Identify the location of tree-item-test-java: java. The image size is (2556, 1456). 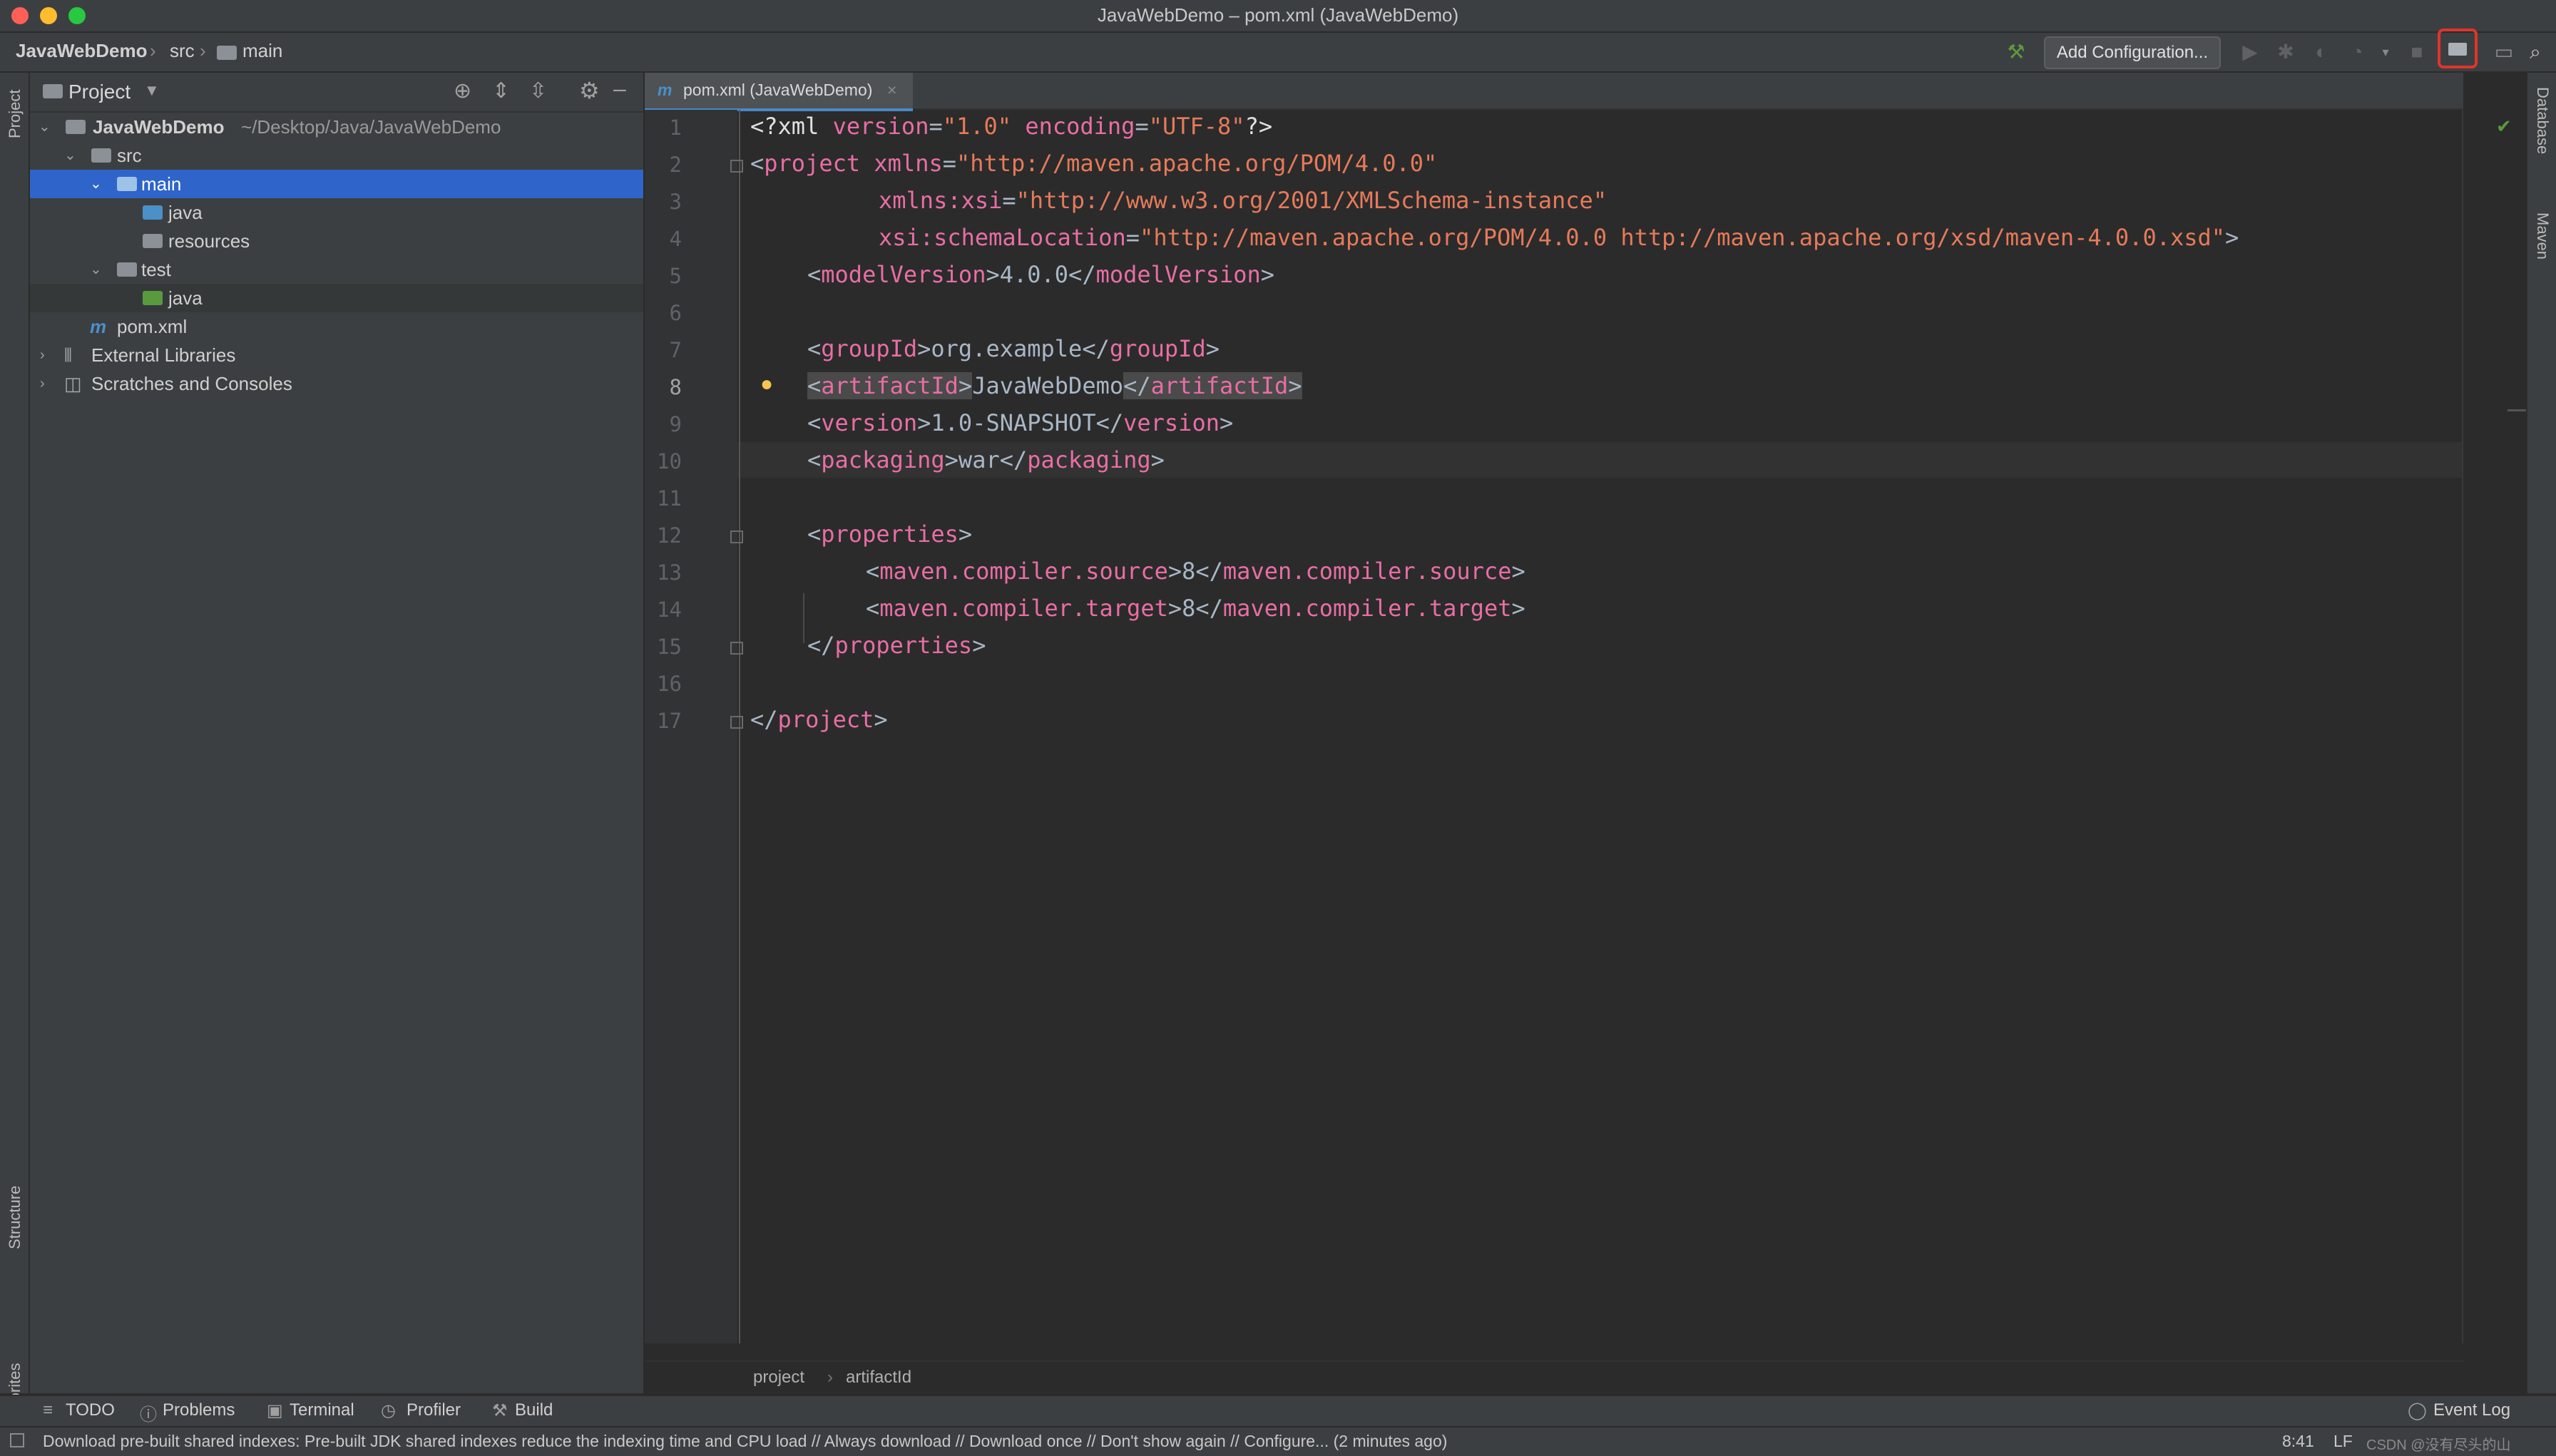
(337, 298).